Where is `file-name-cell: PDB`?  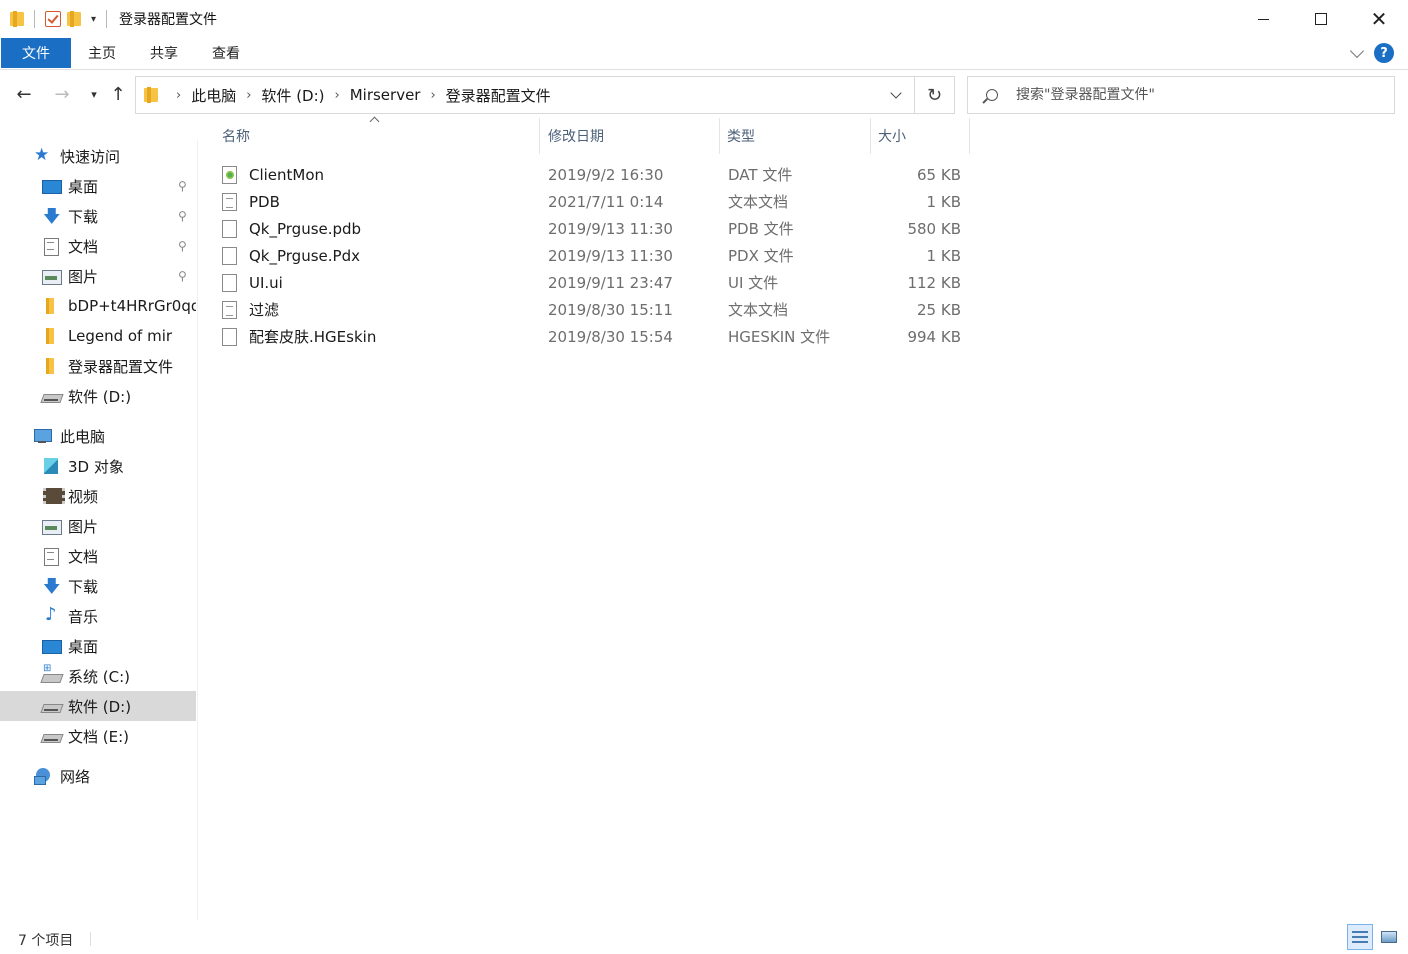 file-name-cell: PDB is located at coordinates (251, 201).